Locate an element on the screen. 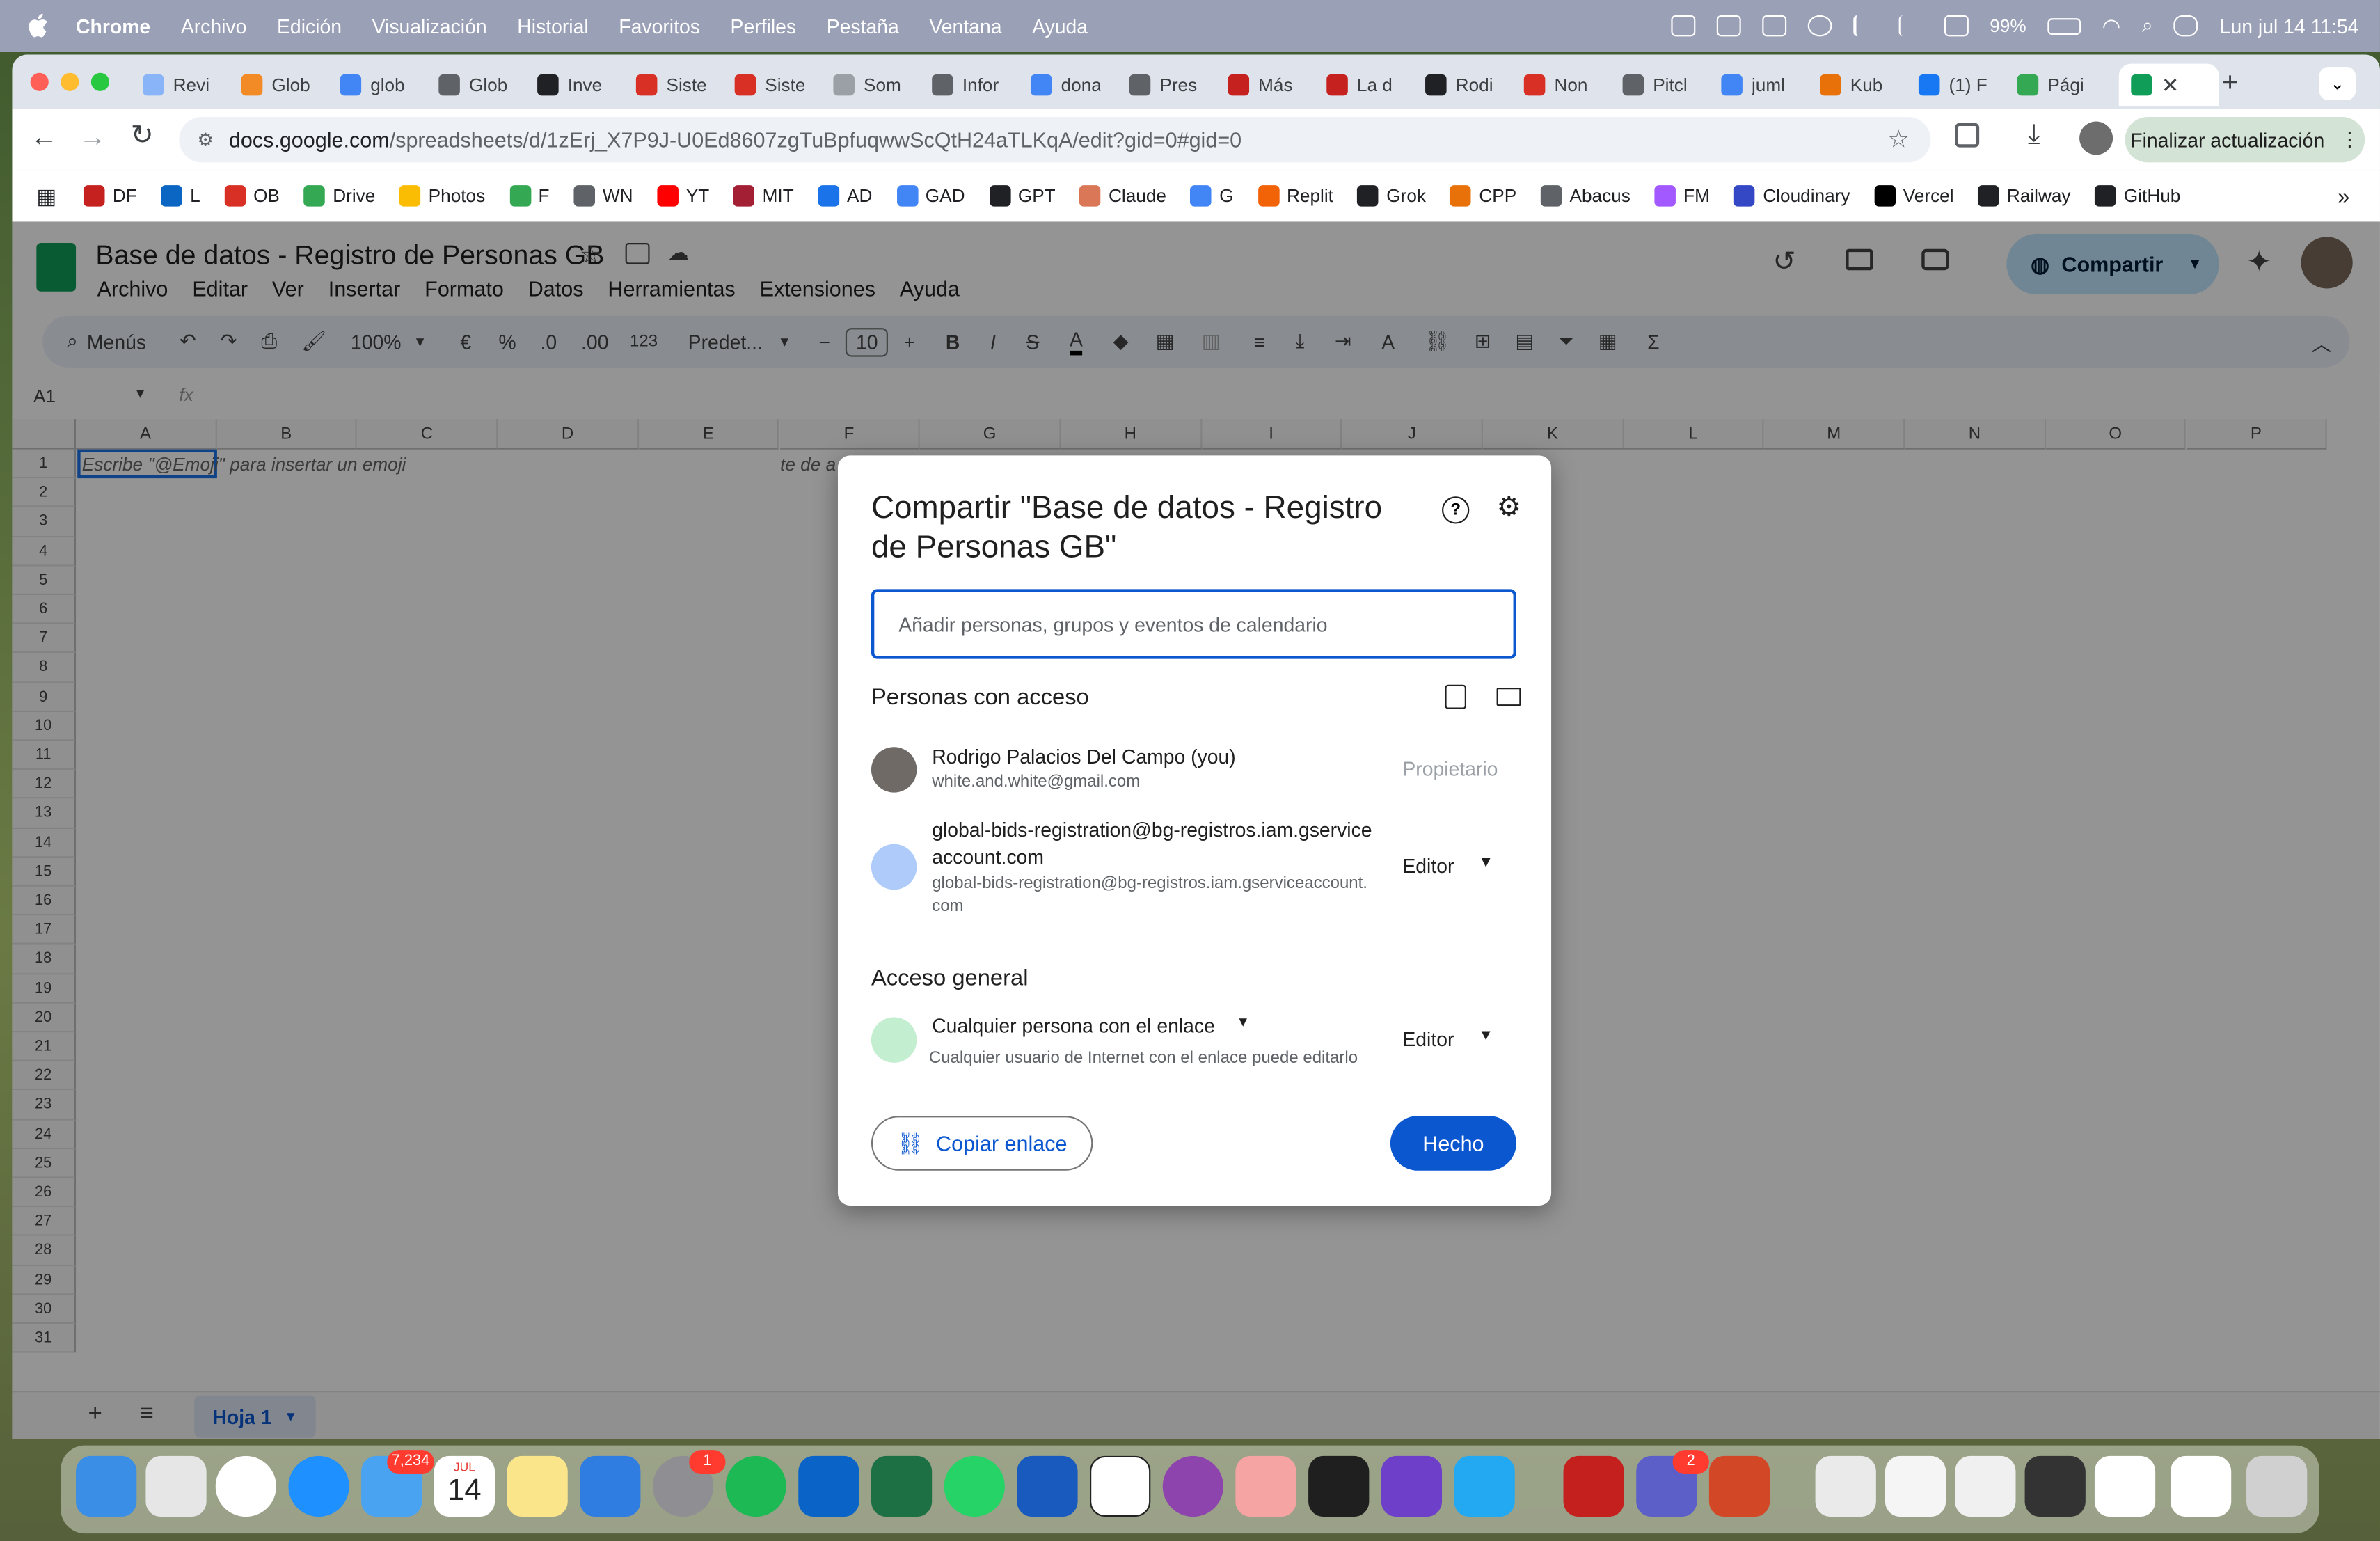 The width and height of the screenshot is (2380, 1541). bookmark-item: CPP is located at coordinates (1483, 196).